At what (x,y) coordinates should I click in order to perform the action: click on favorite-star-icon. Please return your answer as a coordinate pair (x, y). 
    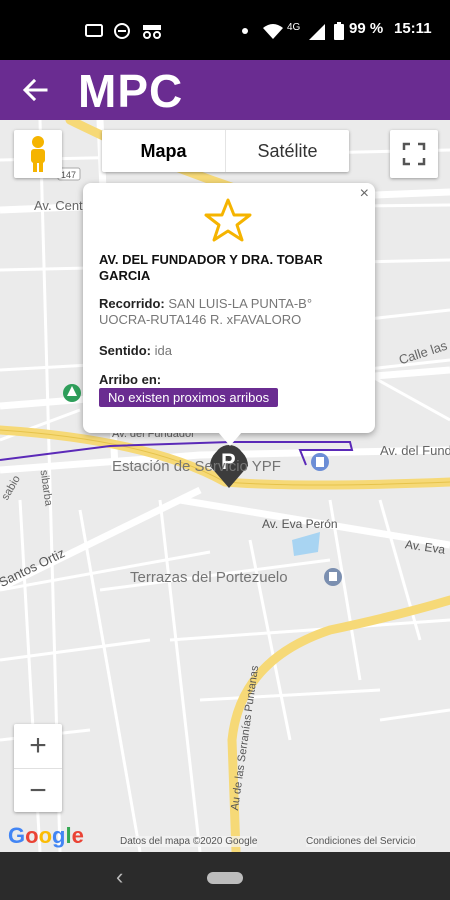
    Looking at the image, I should click on (228, 220).